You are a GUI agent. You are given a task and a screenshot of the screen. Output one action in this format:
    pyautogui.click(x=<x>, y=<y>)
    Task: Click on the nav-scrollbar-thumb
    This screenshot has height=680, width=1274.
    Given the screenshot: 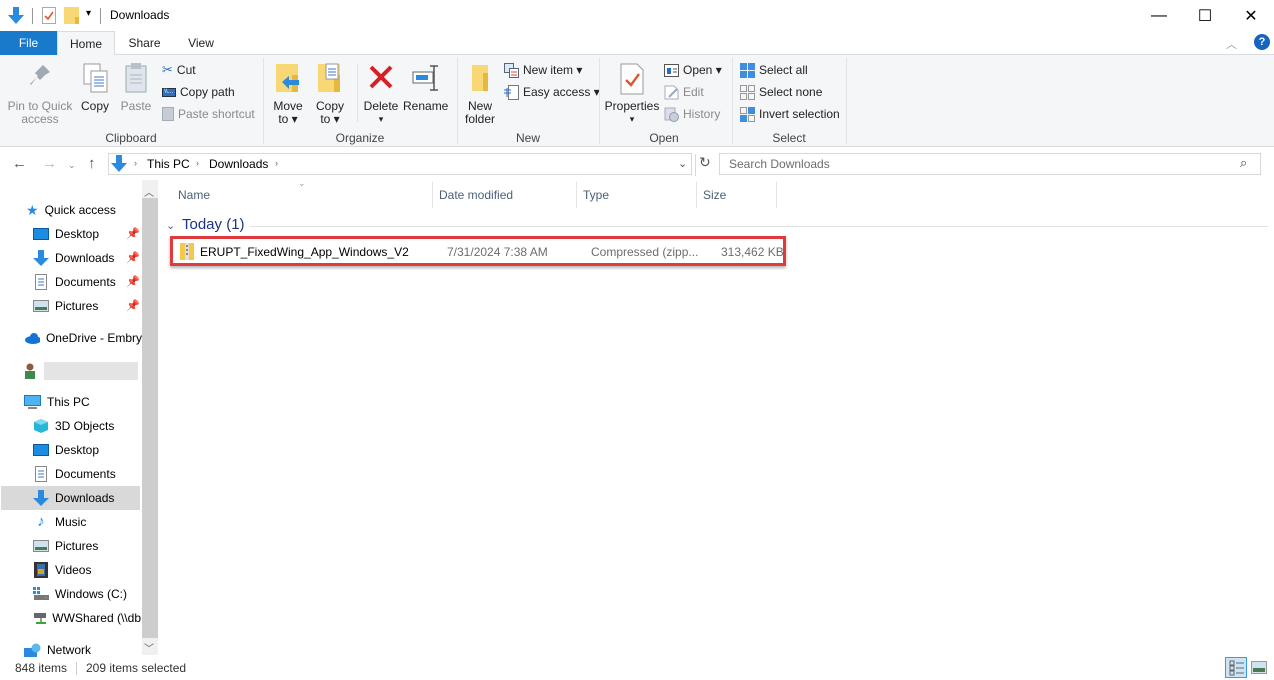 What is the action you would take?
    pyautogui.click(x=150, y=418)
    